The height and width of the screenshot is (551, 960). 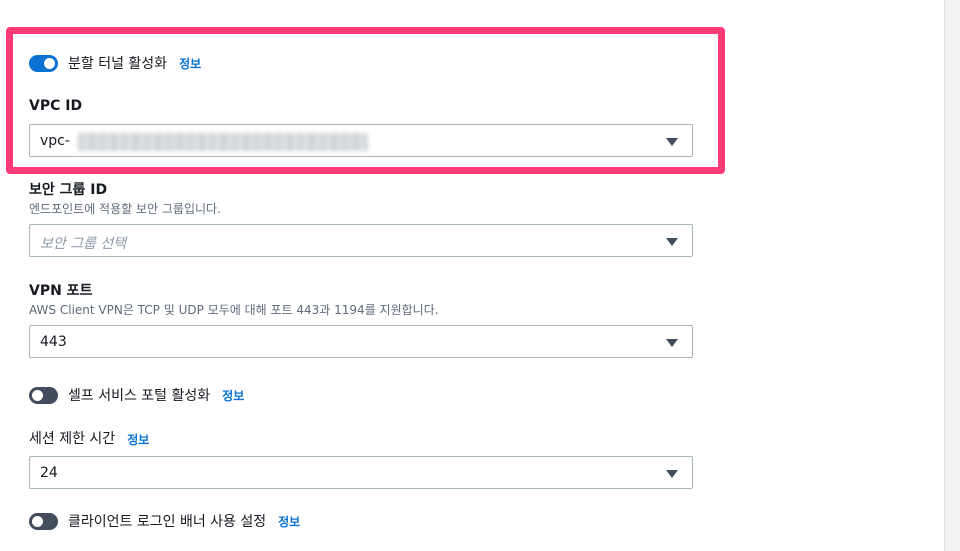 I want to click on vpc-id-field: VPC ID, so click(x=55, y=106).